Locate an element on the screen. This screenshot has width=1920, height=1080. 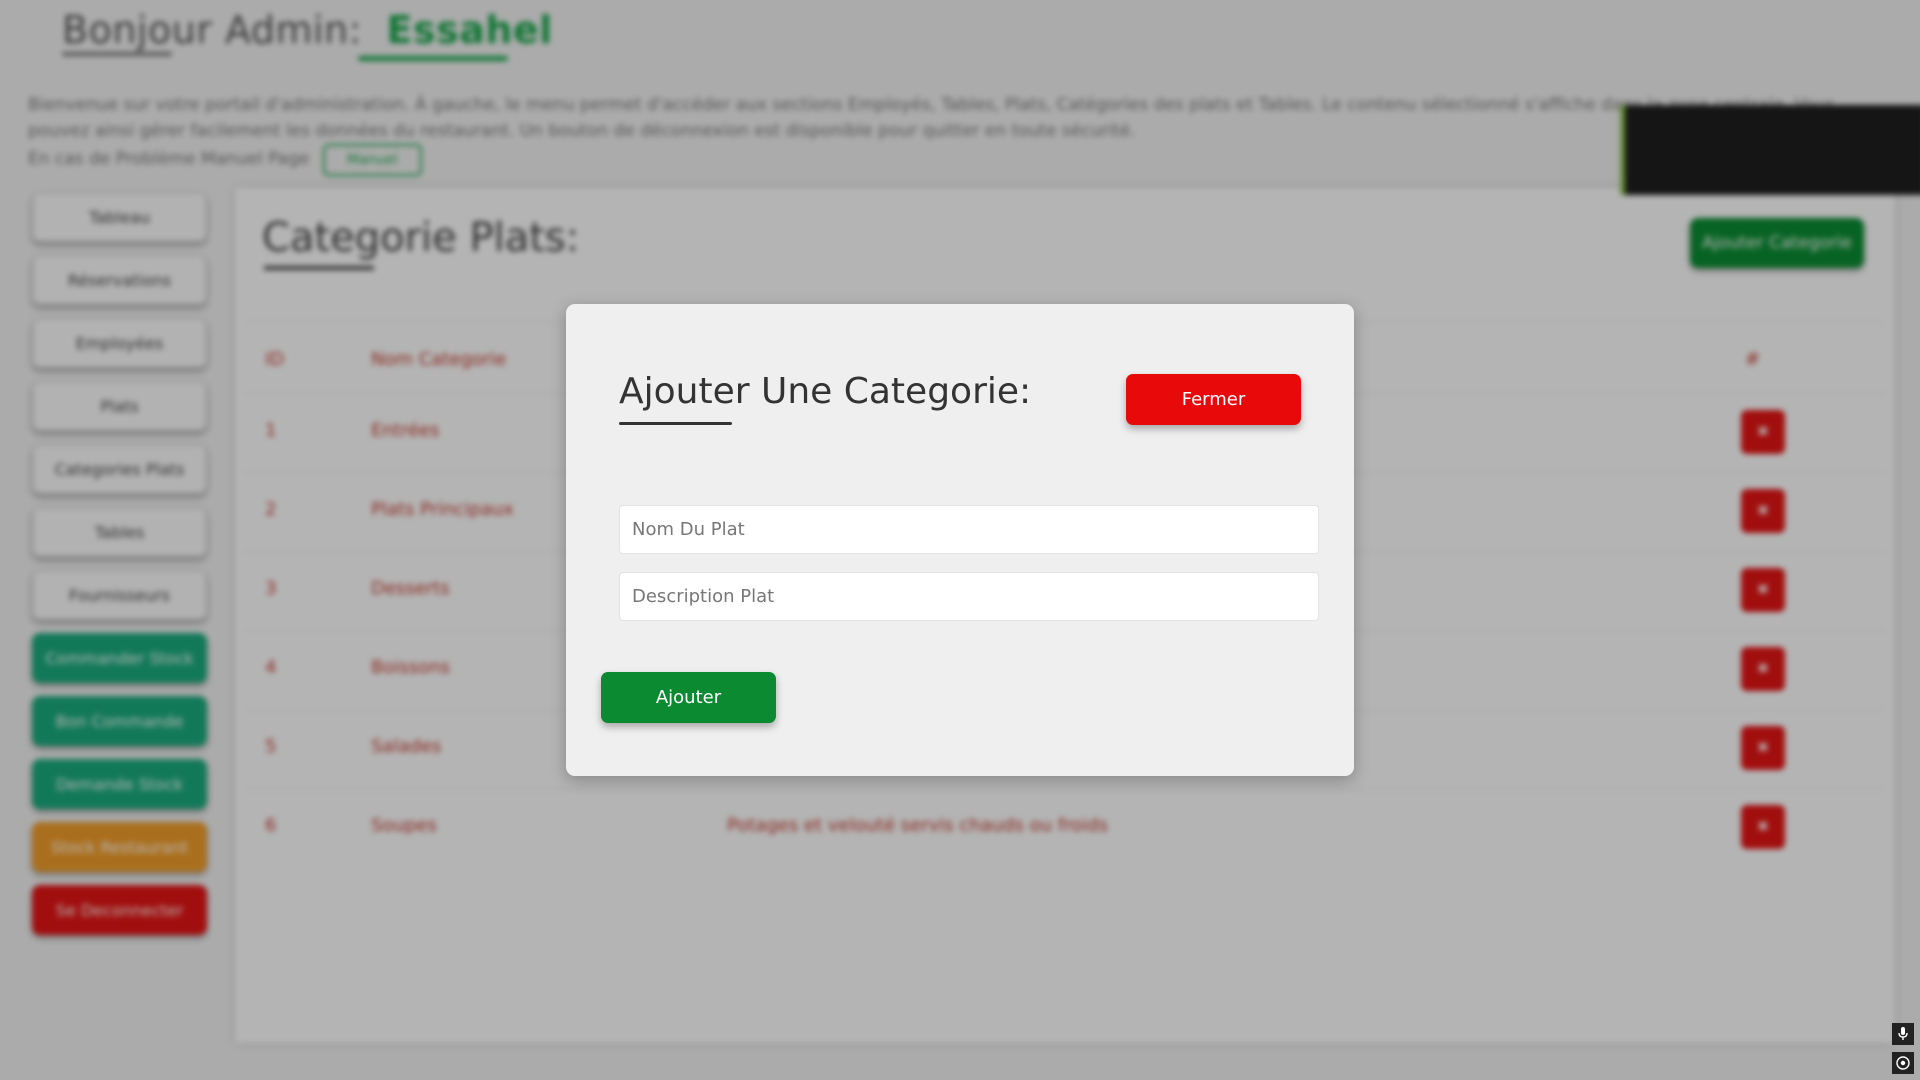
microphone-icon is located at coordinates (1903, 1034).